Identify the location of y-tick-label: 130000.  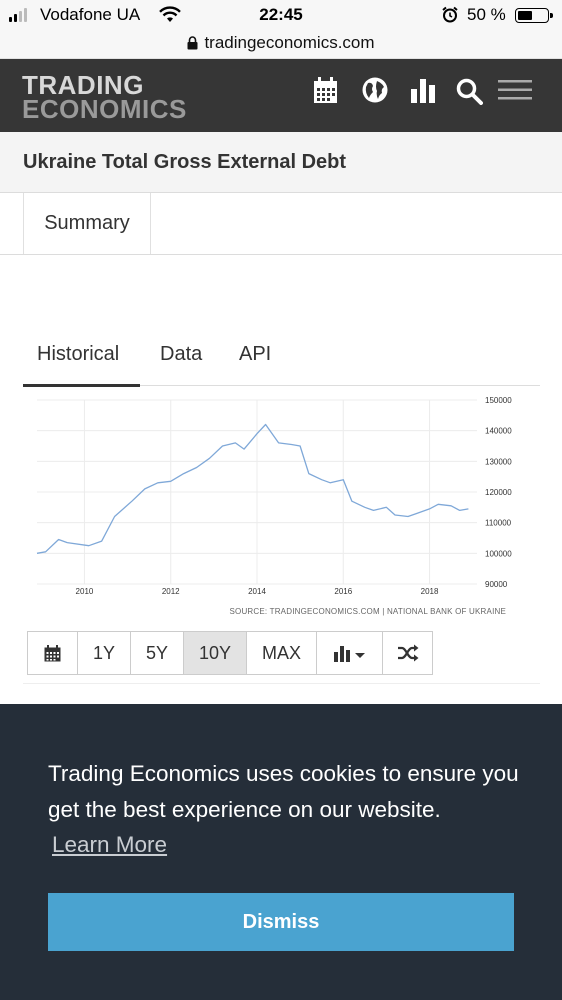
(498, 461).